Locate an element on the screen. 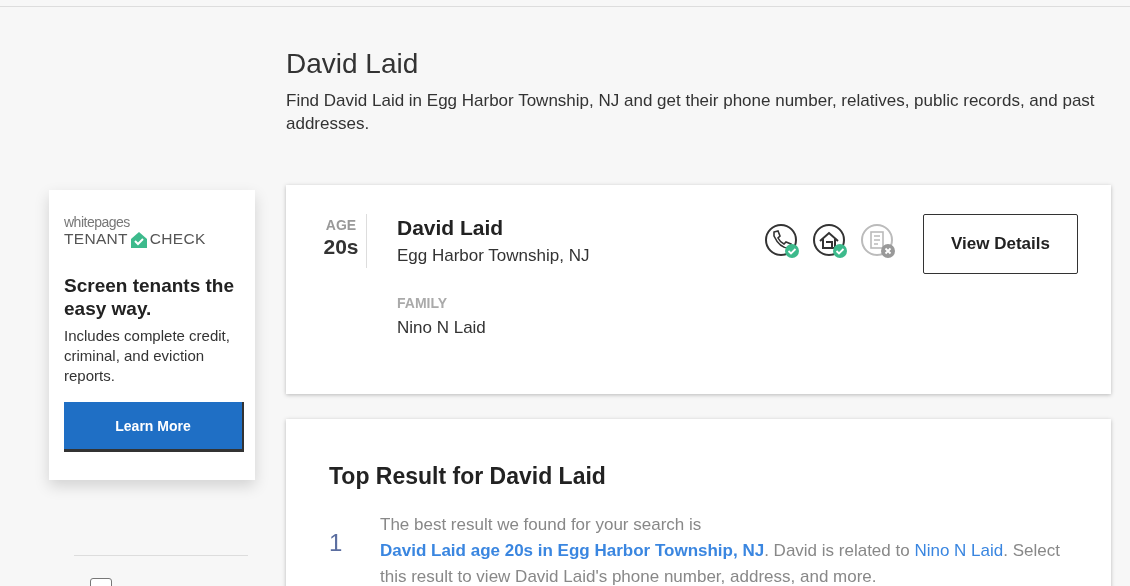 The image size is (1130, 586). brand-name: CHECK is located at coordinates (177, 239).